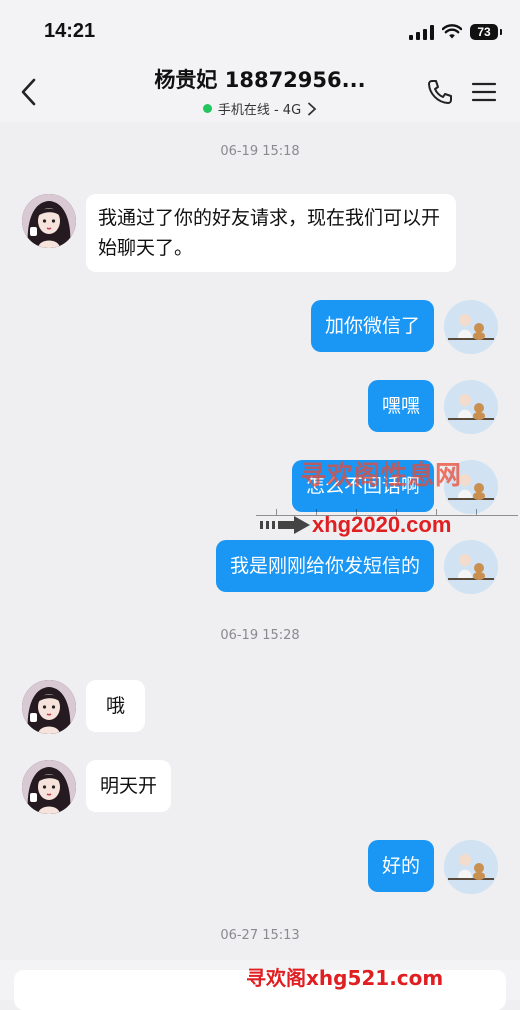 This screenshot has width=520, height=1010. What do you see at coordinates (207, 108) in the screenshot?
I see `online-dot-icon` at bounding box center [207, 108].